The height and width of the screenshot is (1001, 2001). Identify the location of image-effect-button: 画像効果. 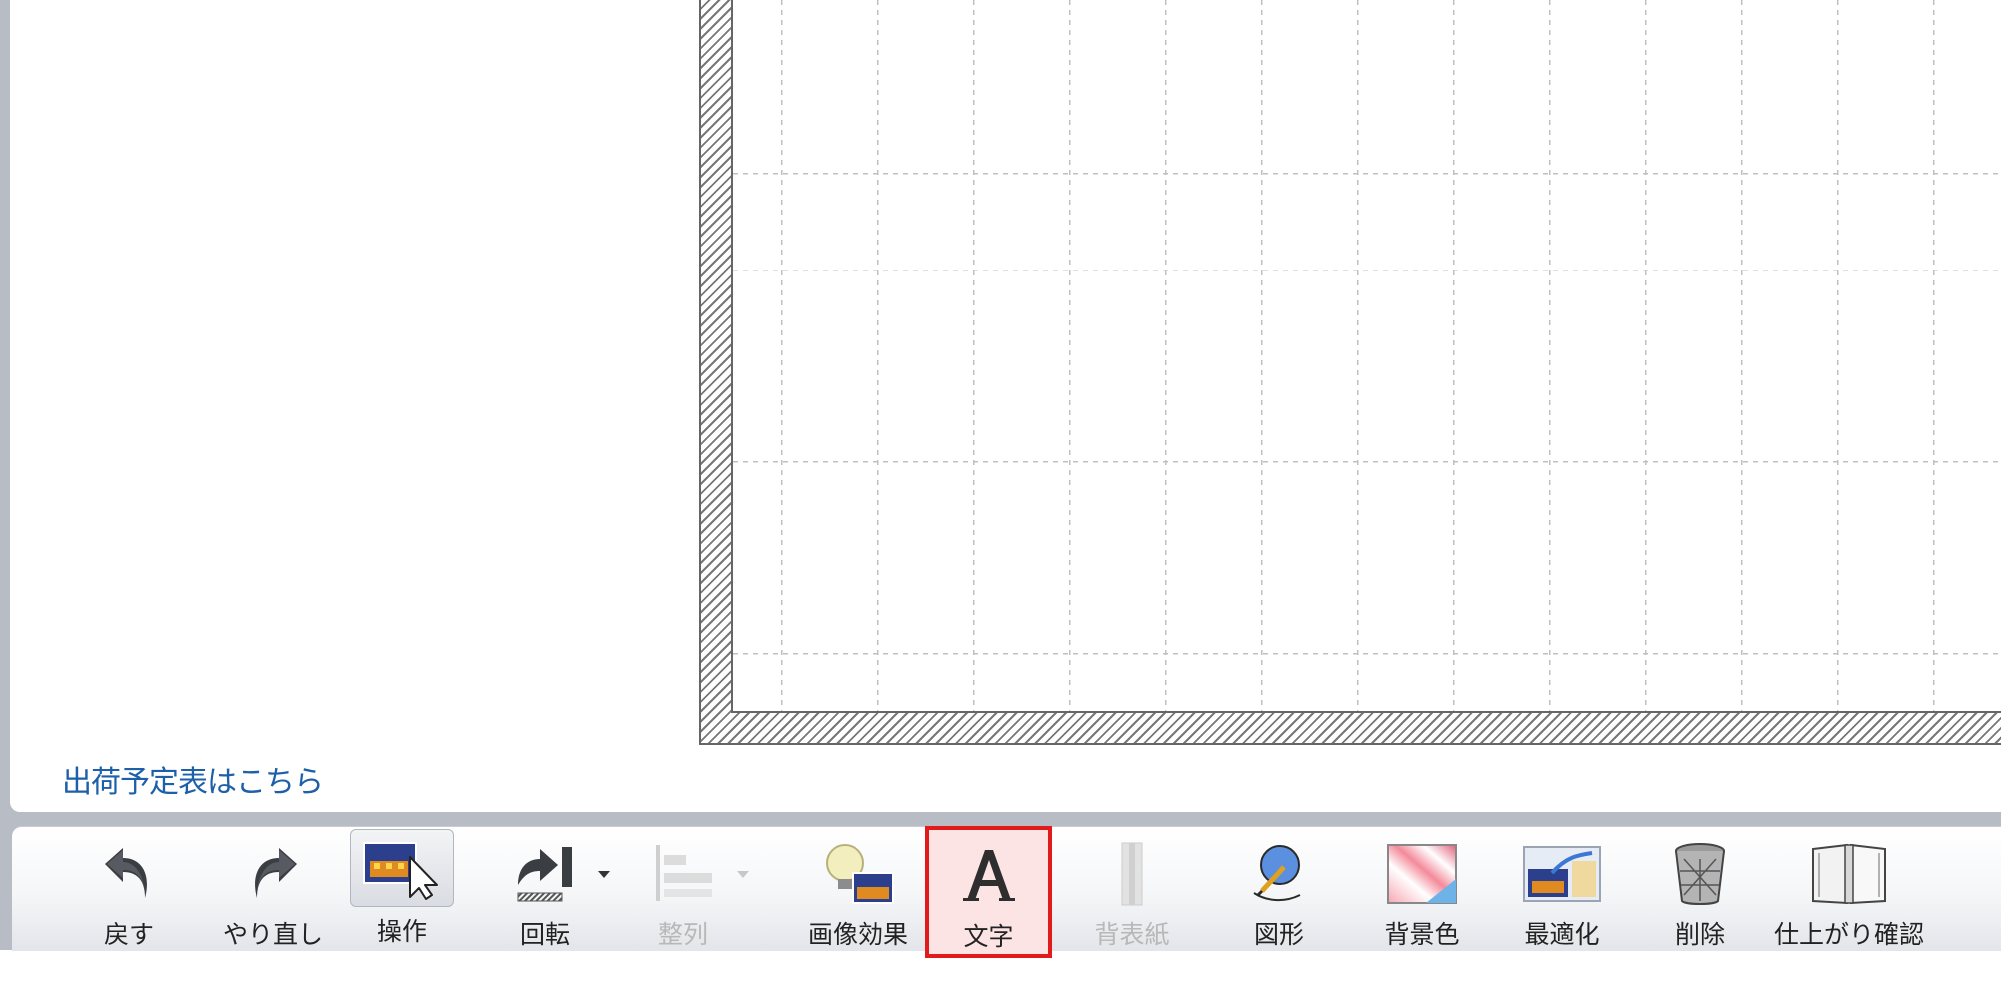
(858, 889).